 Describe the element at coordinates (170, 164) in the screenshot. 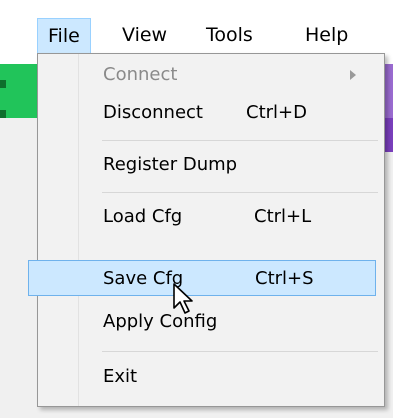

I see `menu-item-label: Register Dump` at that location.